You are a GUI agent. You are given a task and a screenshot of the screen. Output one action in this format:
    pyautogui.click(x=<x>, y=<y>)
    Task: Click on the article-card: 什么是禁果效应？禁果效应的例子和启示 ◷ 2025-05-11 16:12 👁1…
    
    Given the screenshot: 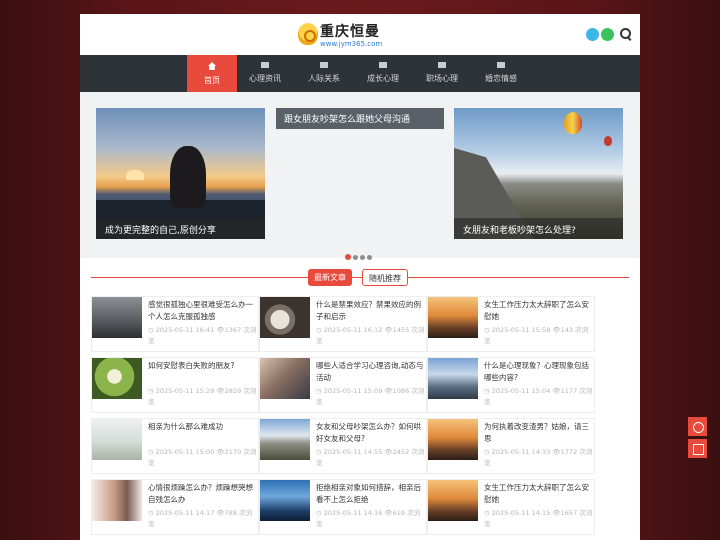 What is the action you would take?
    pyautogui.click(x=343, y=324)
    